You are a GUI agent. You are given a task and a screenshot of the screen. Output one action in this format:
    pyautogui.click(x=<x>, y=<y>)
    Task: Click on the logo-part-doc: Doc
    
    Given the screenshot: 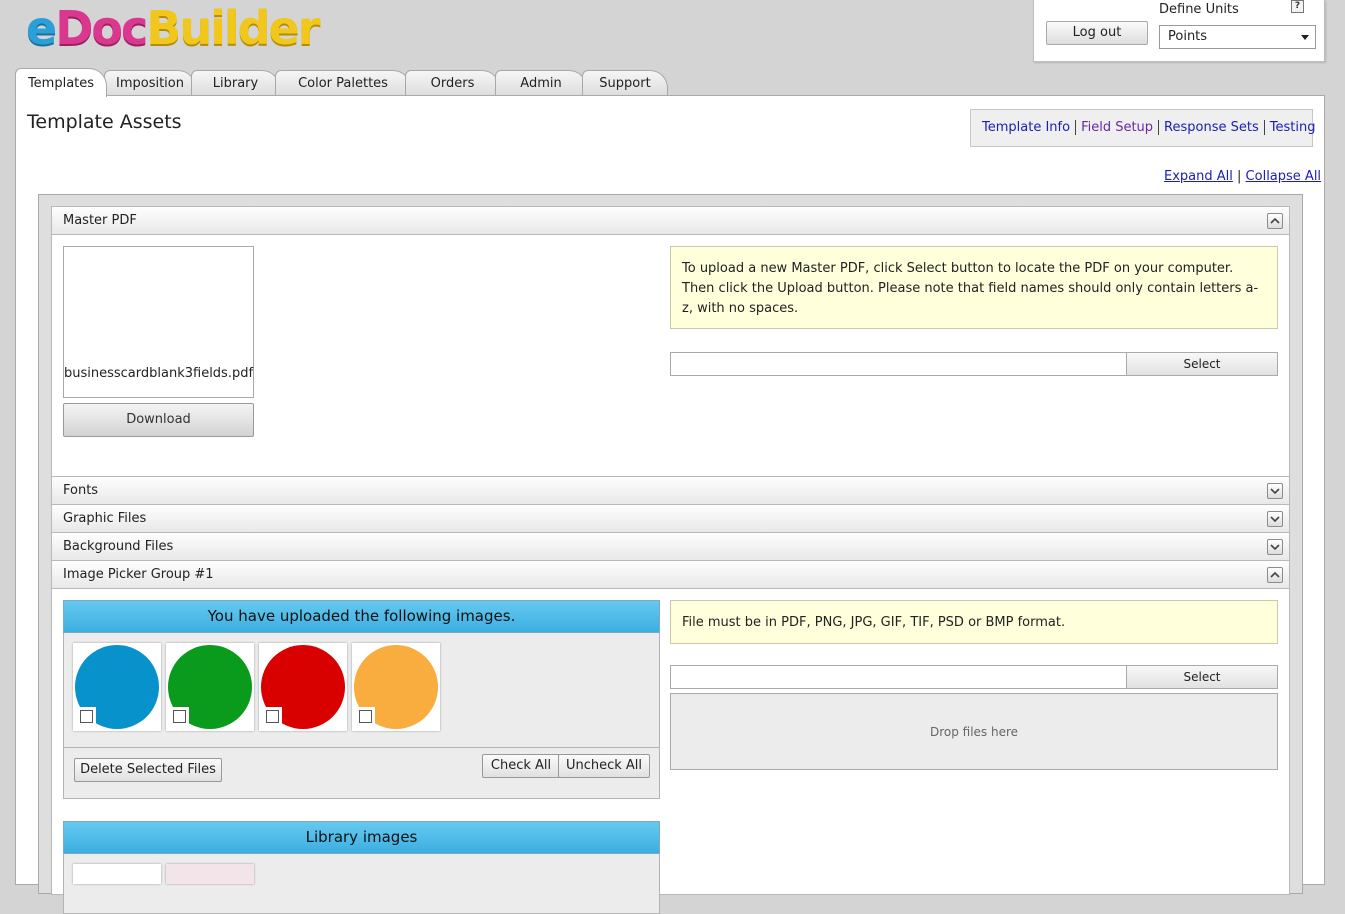 What is the action you would take?
    pyautogui.click(x=101, y=28)
    